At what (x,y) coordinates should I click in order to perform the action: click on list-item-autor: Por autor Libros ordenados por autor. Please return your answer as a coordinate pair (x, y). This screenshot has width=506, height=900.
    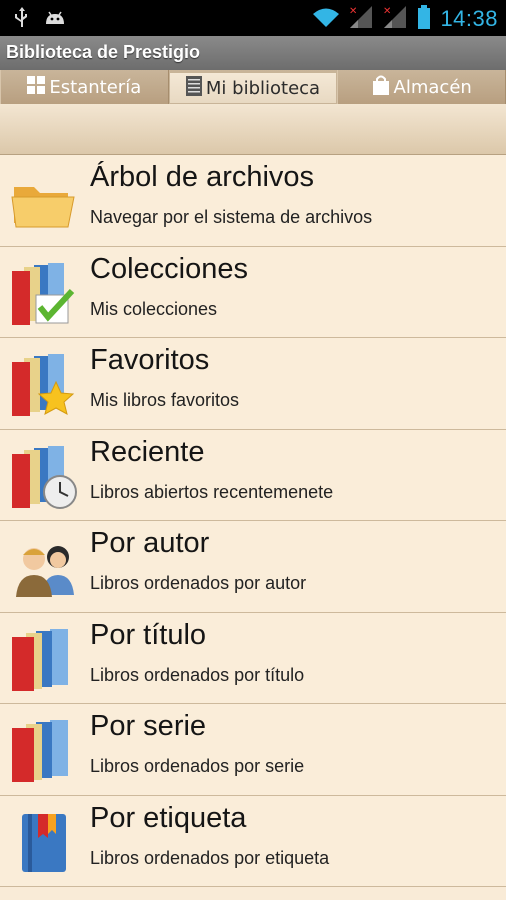
    Looking at the image, I should click on (253, 567).